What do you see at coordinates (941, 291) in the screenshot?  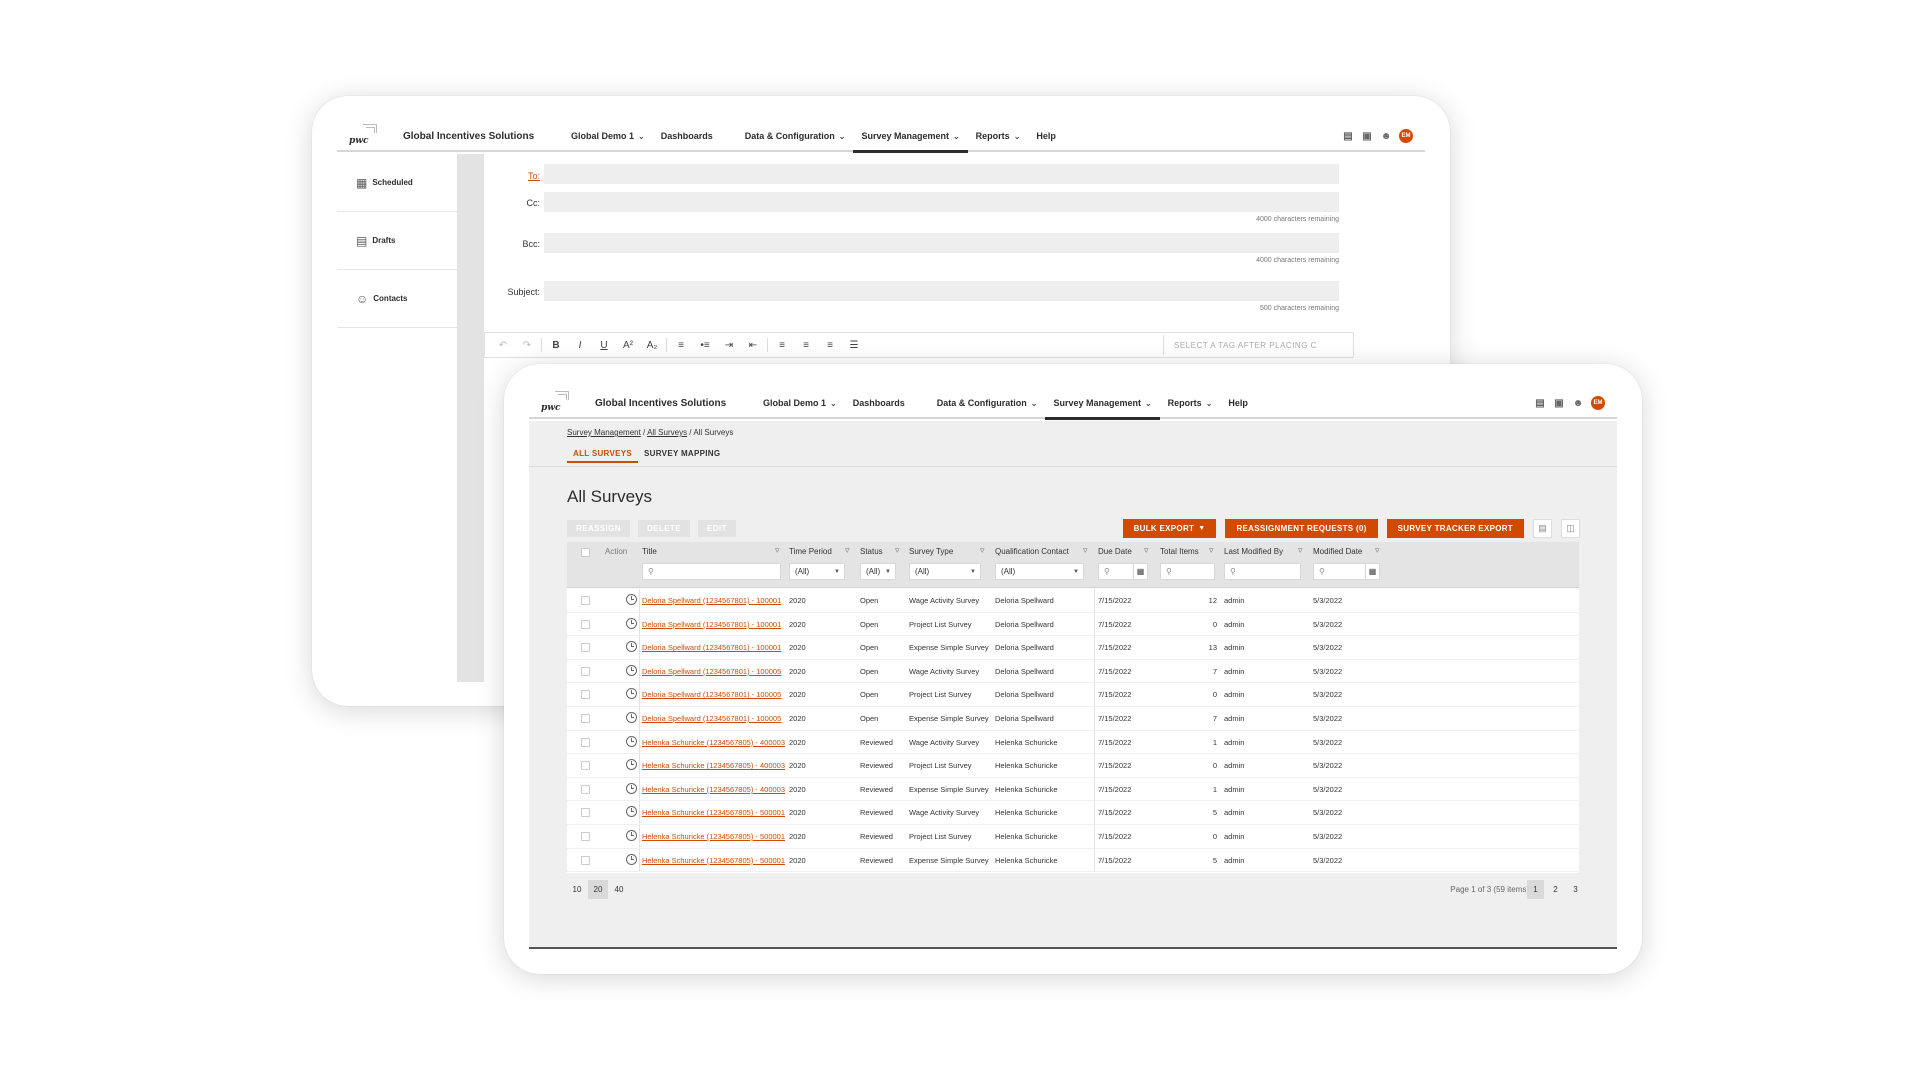 I see `subject-field` at bounding box center [941, 291].